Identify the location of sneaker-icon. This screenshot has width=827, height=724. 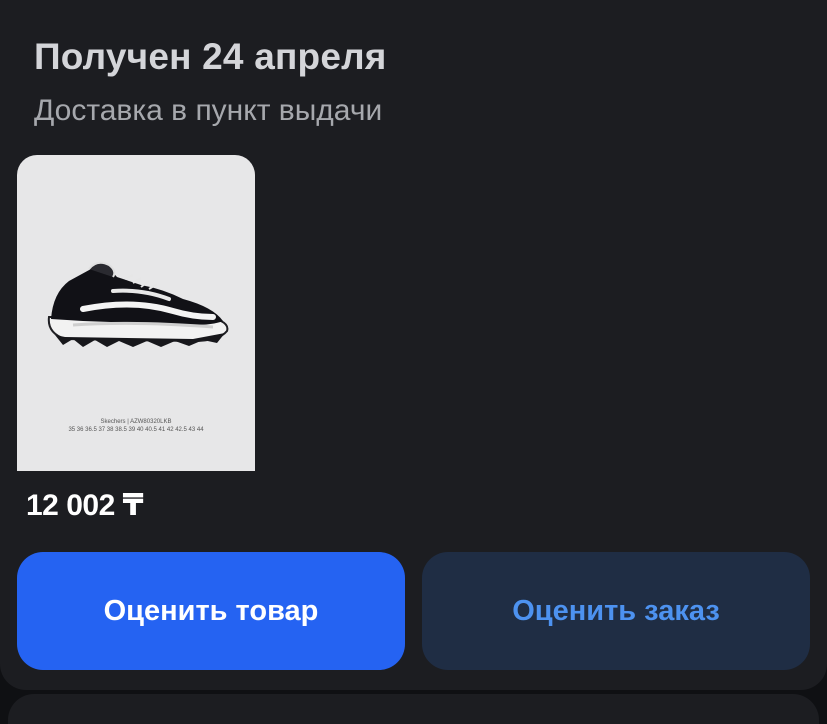
(138, 304).